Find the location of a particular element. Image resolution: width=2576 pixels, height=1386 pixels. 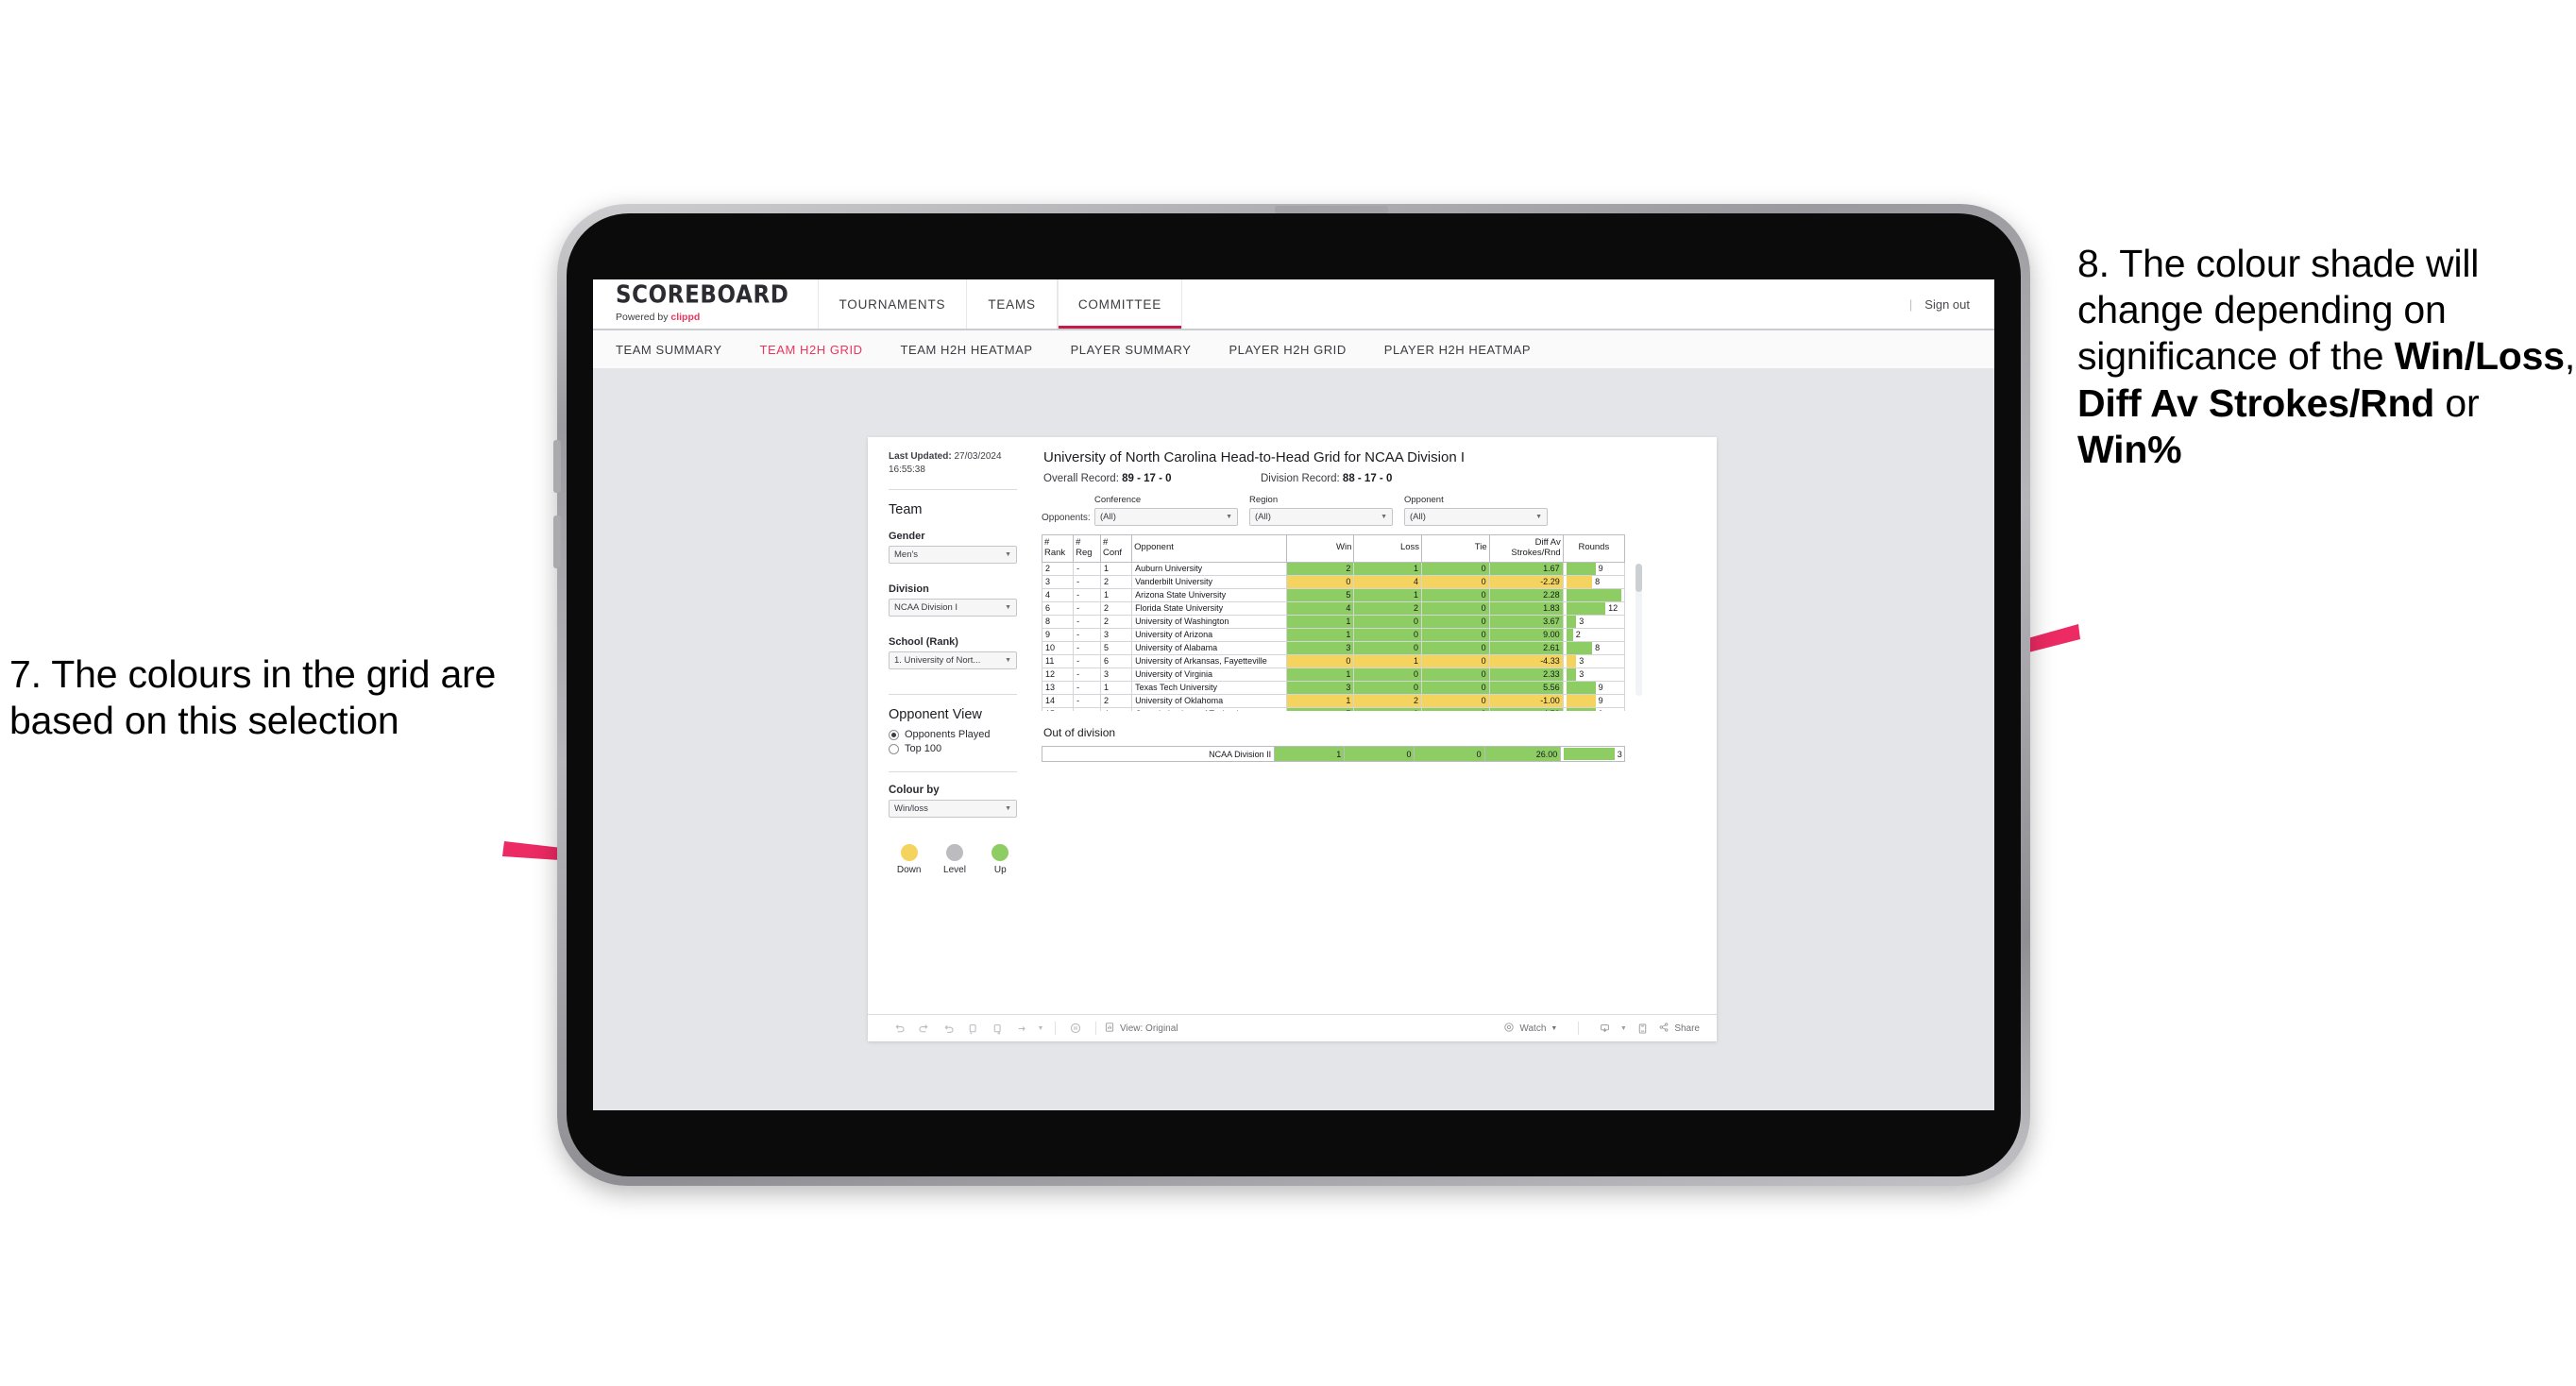

table-row: 14-2 University of Oklahoma 1 2 0 -1.00 9 is located at coordinates (1333, 700).